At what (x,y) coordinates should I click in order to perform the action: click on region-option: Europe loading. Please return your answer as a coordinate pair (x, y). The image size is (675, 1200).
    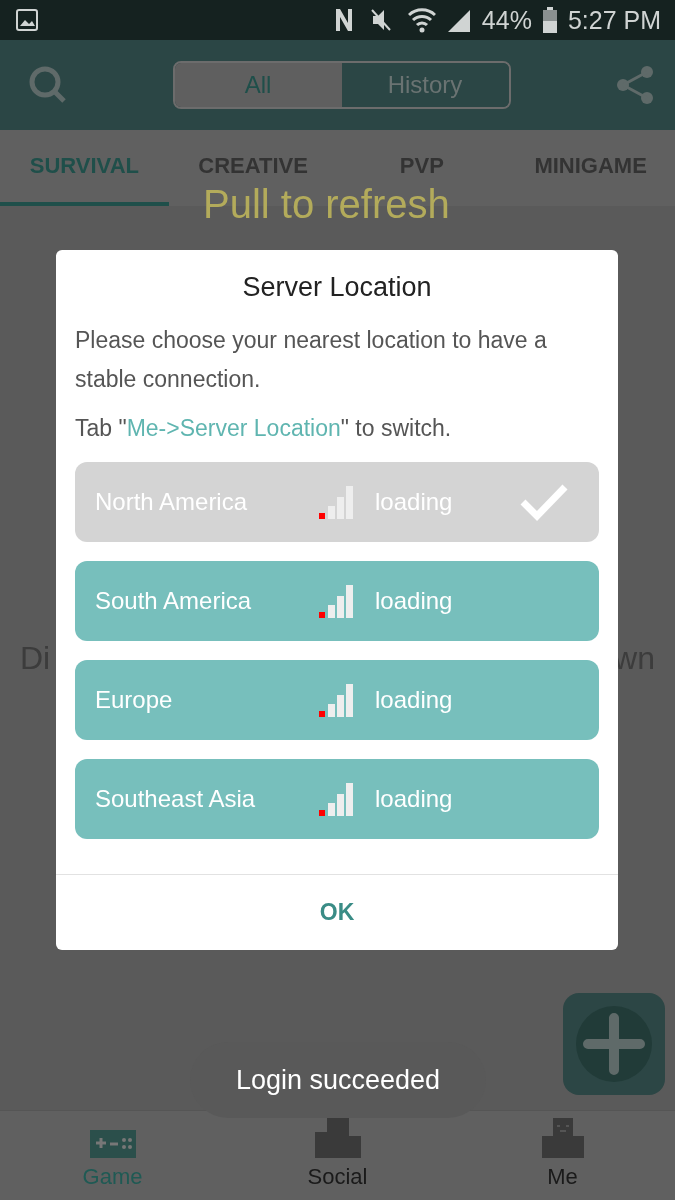
    Looking at the image, I should click on (337, 700).